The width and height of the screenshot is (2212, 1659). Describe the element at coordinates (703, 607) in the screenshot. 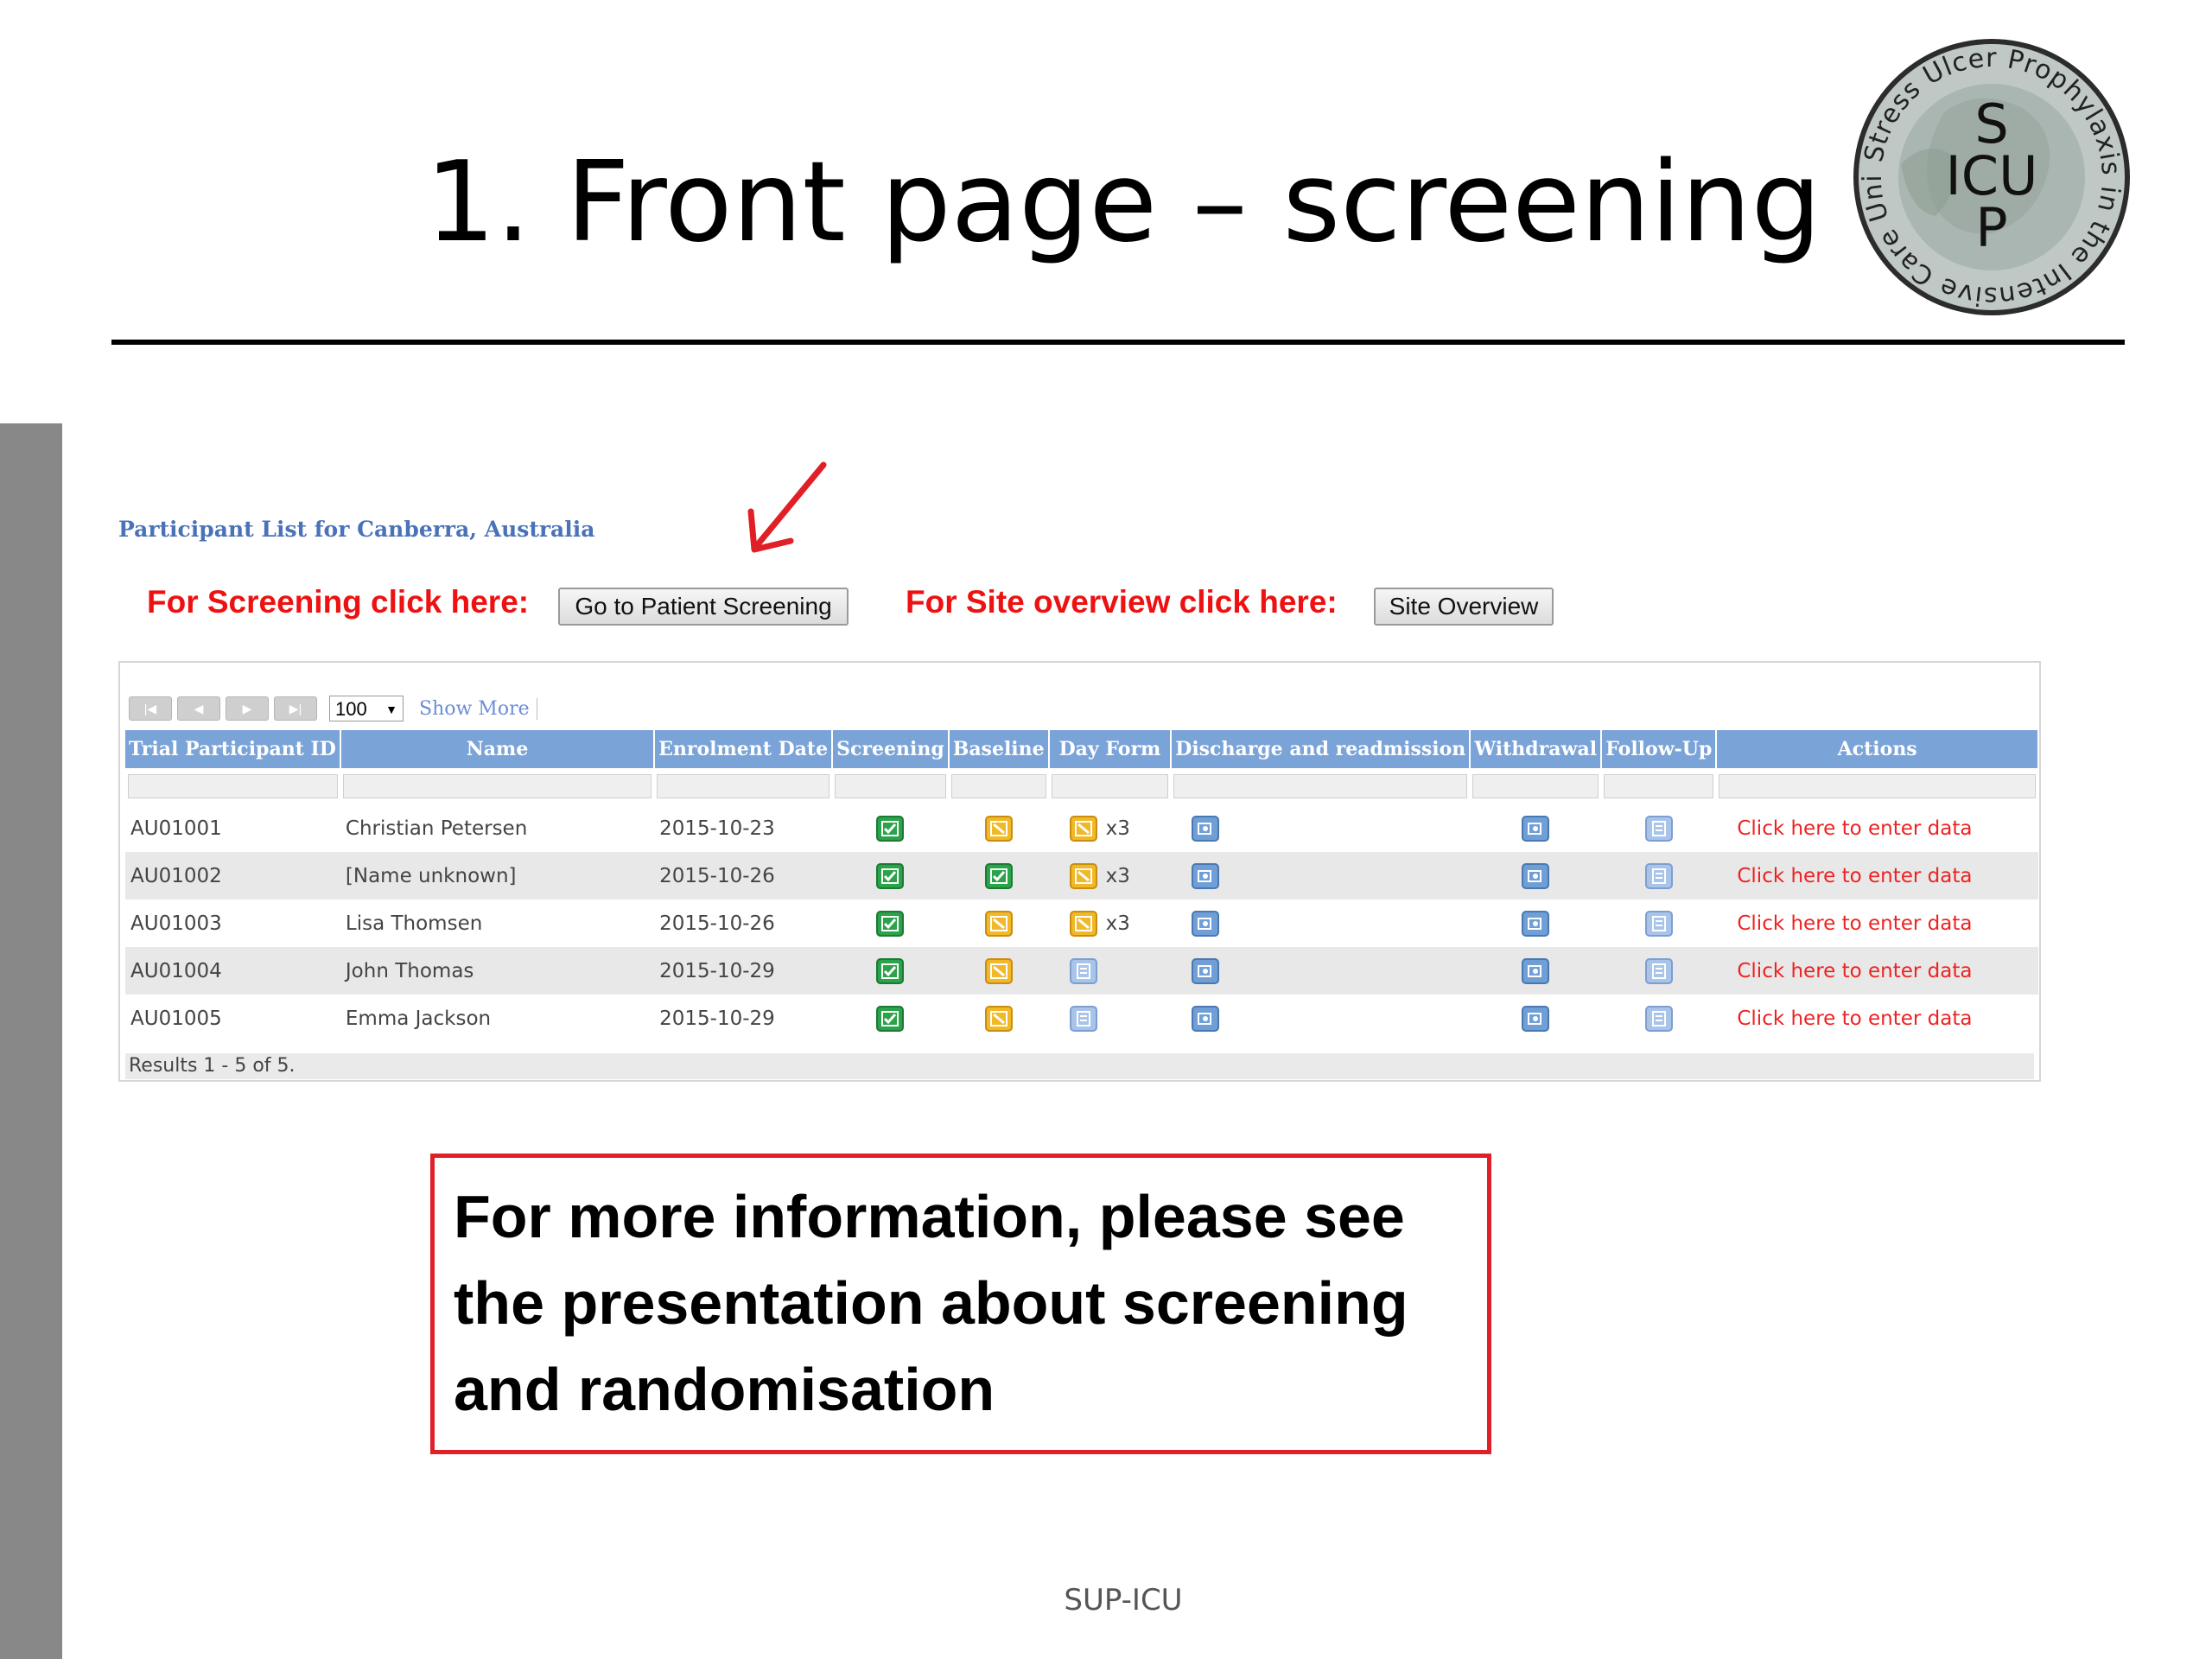

I see `go-to-patient-screening-button: Go to Patient Screening` at that location.